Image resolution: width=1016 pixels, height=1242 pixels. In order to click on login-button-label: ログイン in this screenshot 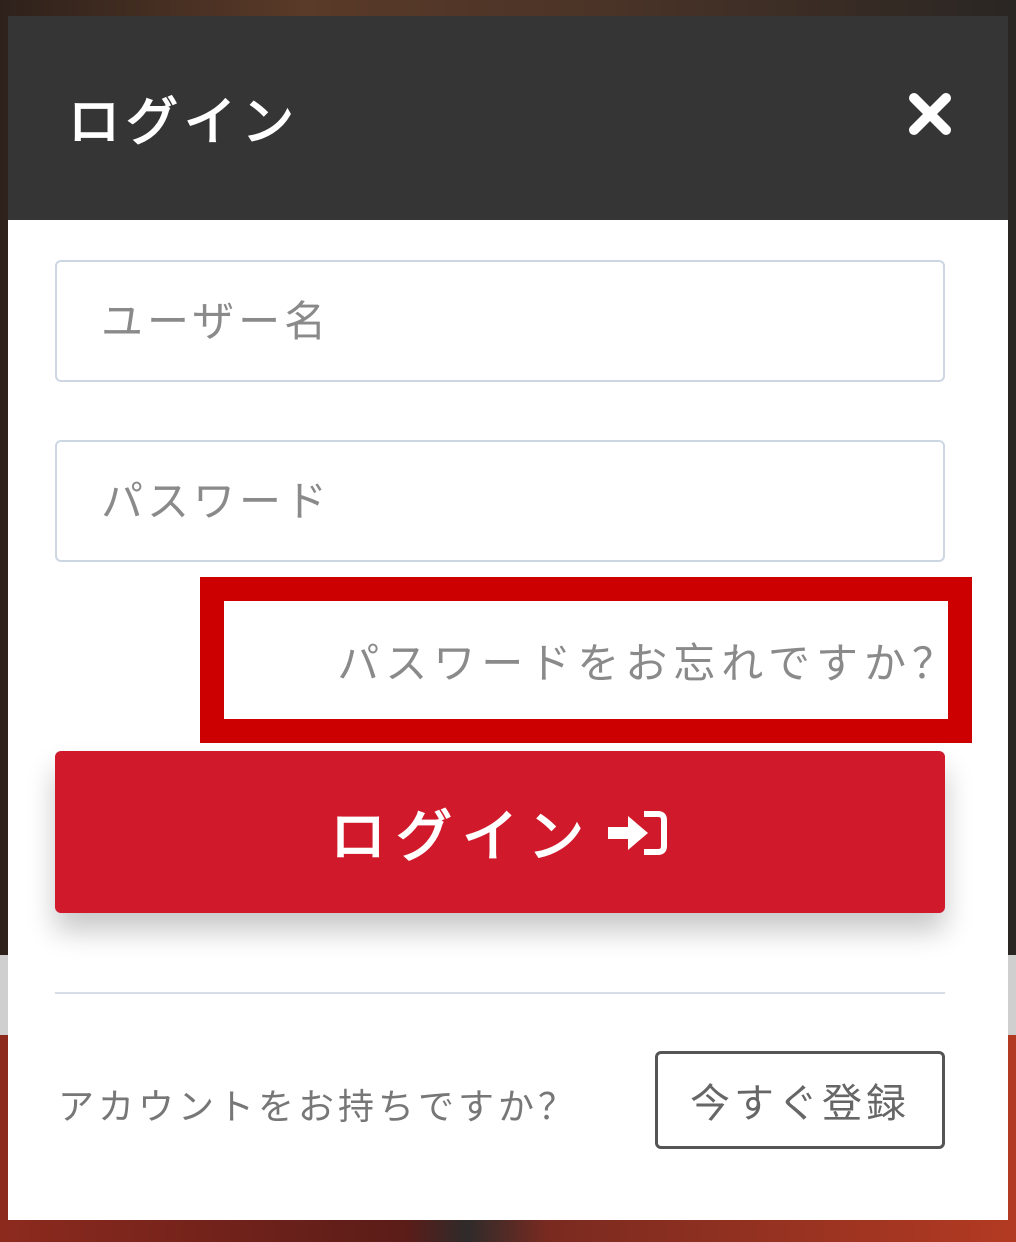, I will do `click(462, 837)`.